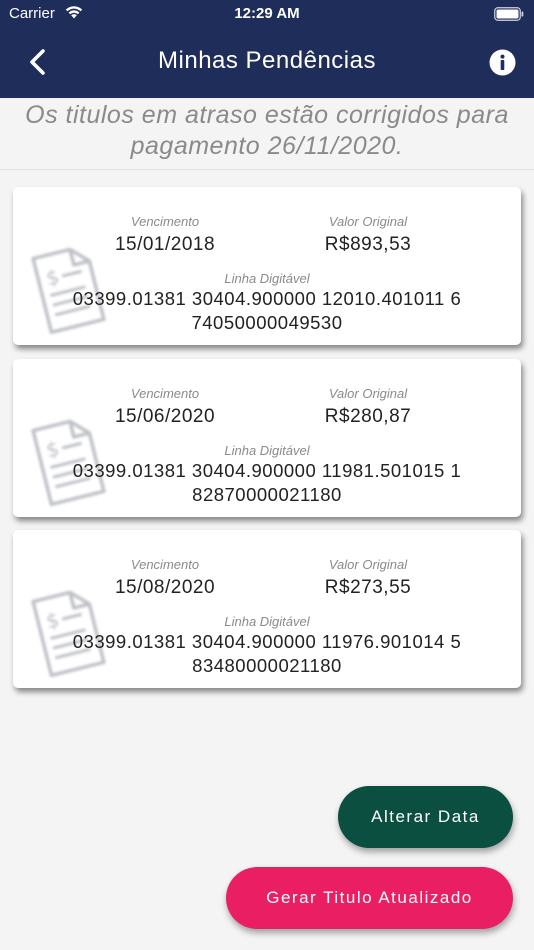 The image size is (534, 950). What do you see at coordinates (368, 416) in the screenshot?
I see `original-value: R$280,87` at bounding box center [368, 416].